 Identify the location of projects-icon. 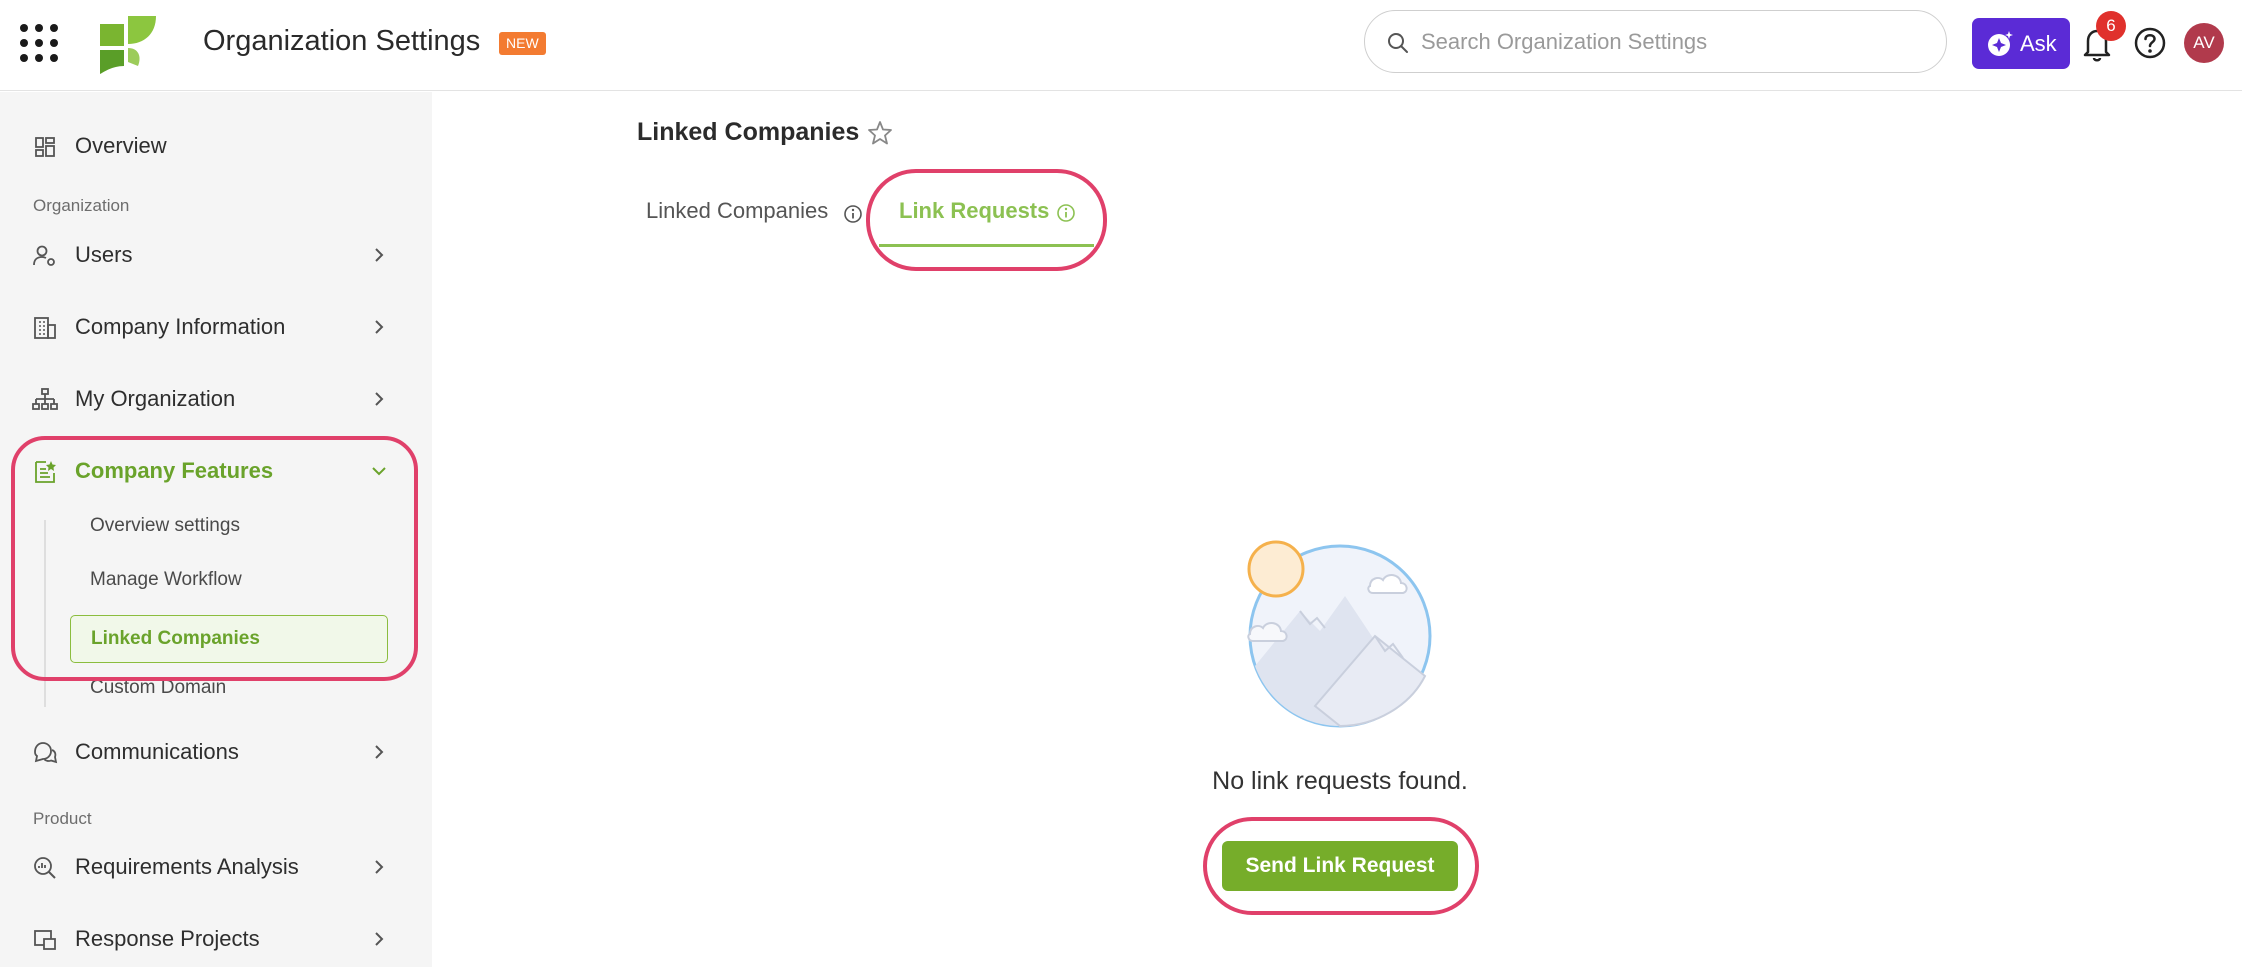
(45, 940).